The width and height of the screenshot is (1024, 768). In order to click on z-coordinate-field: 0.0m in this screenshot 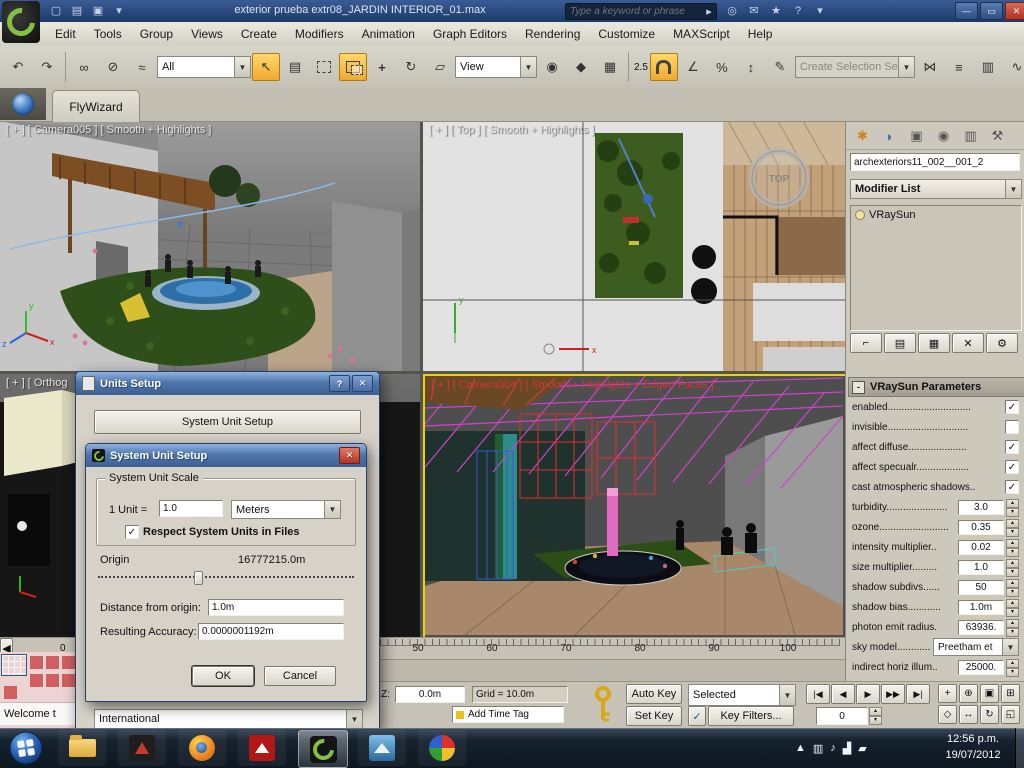, I will do `click(430, 694)`.